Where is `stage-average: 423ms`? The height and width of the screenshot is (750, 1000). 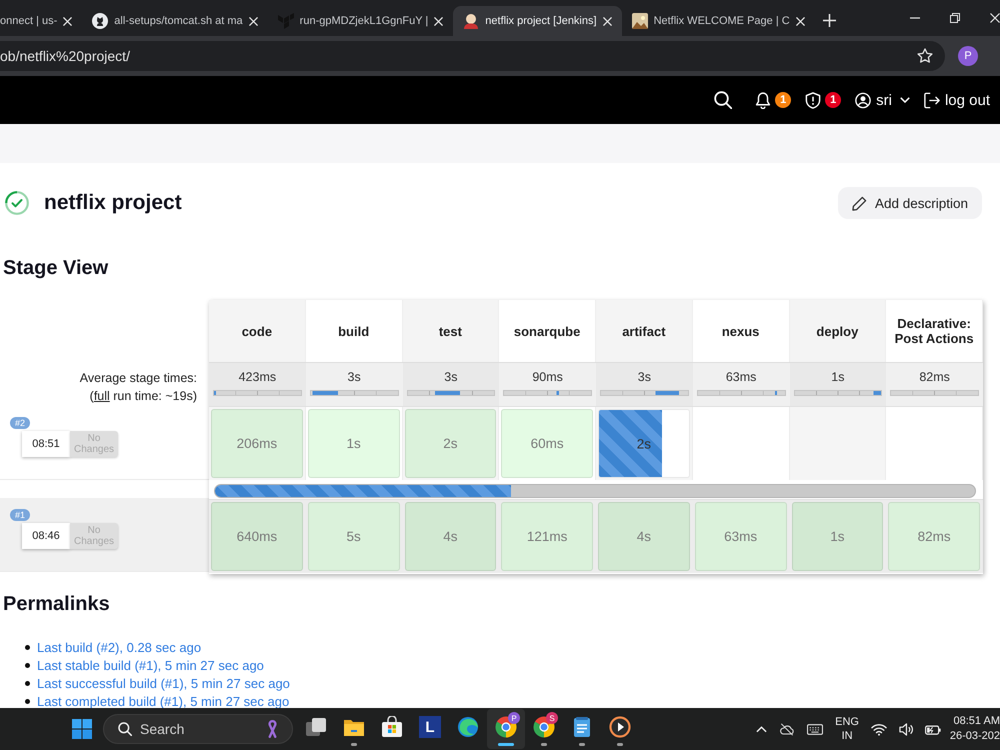 stage-average: 423ms is located at coordinates (257, 377).